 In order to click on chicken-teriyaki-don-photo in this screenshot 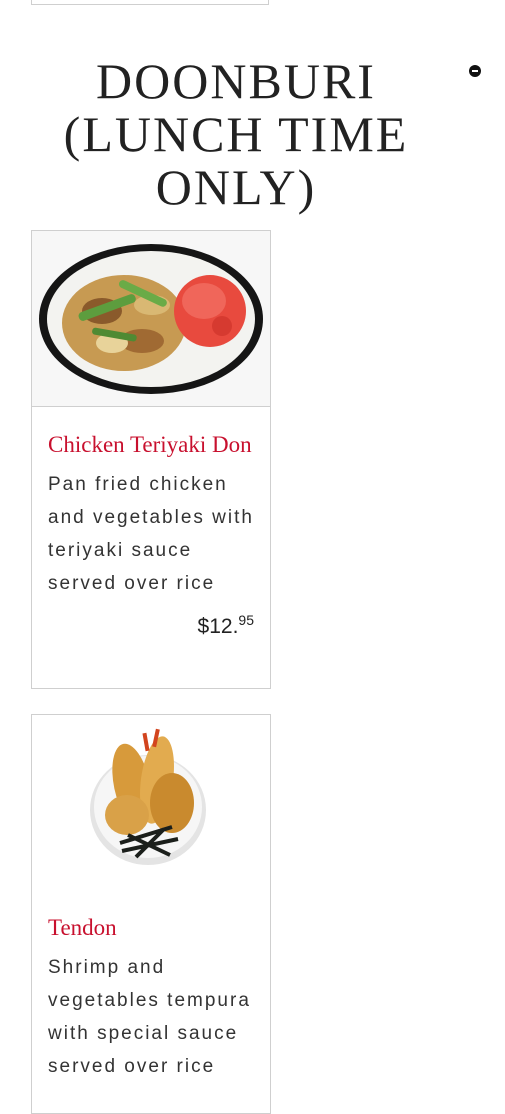, I will do `click(151, 319)`.